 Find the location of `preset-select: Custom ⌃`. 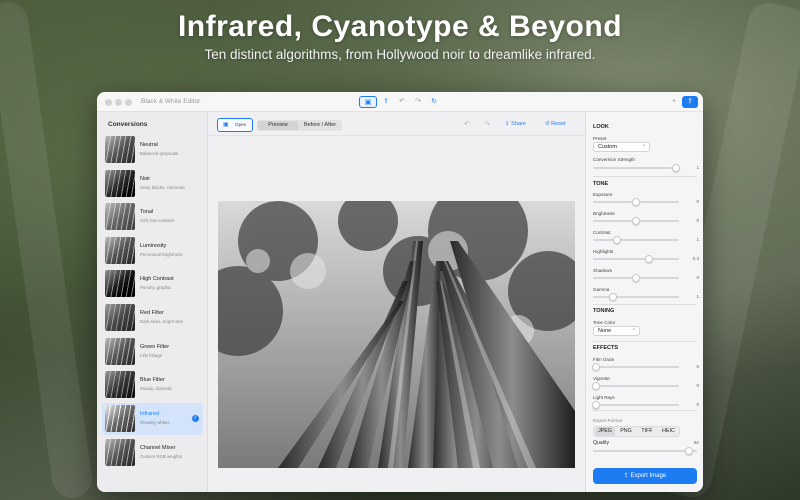

preset-select: Custom ⌃ is located at coordinates (621, 147).